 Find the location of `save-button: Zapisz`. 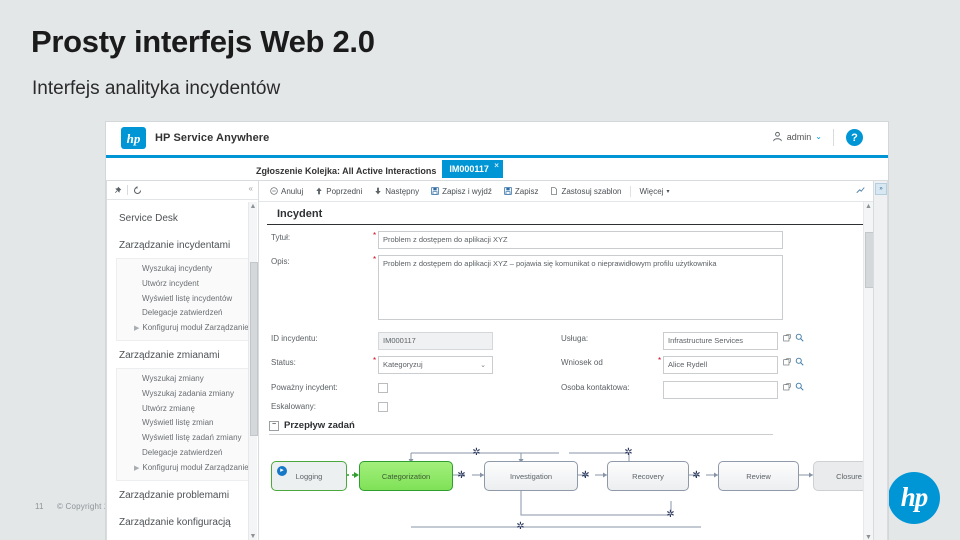

save-button: Zapisz is located at coordinates (521, 191).